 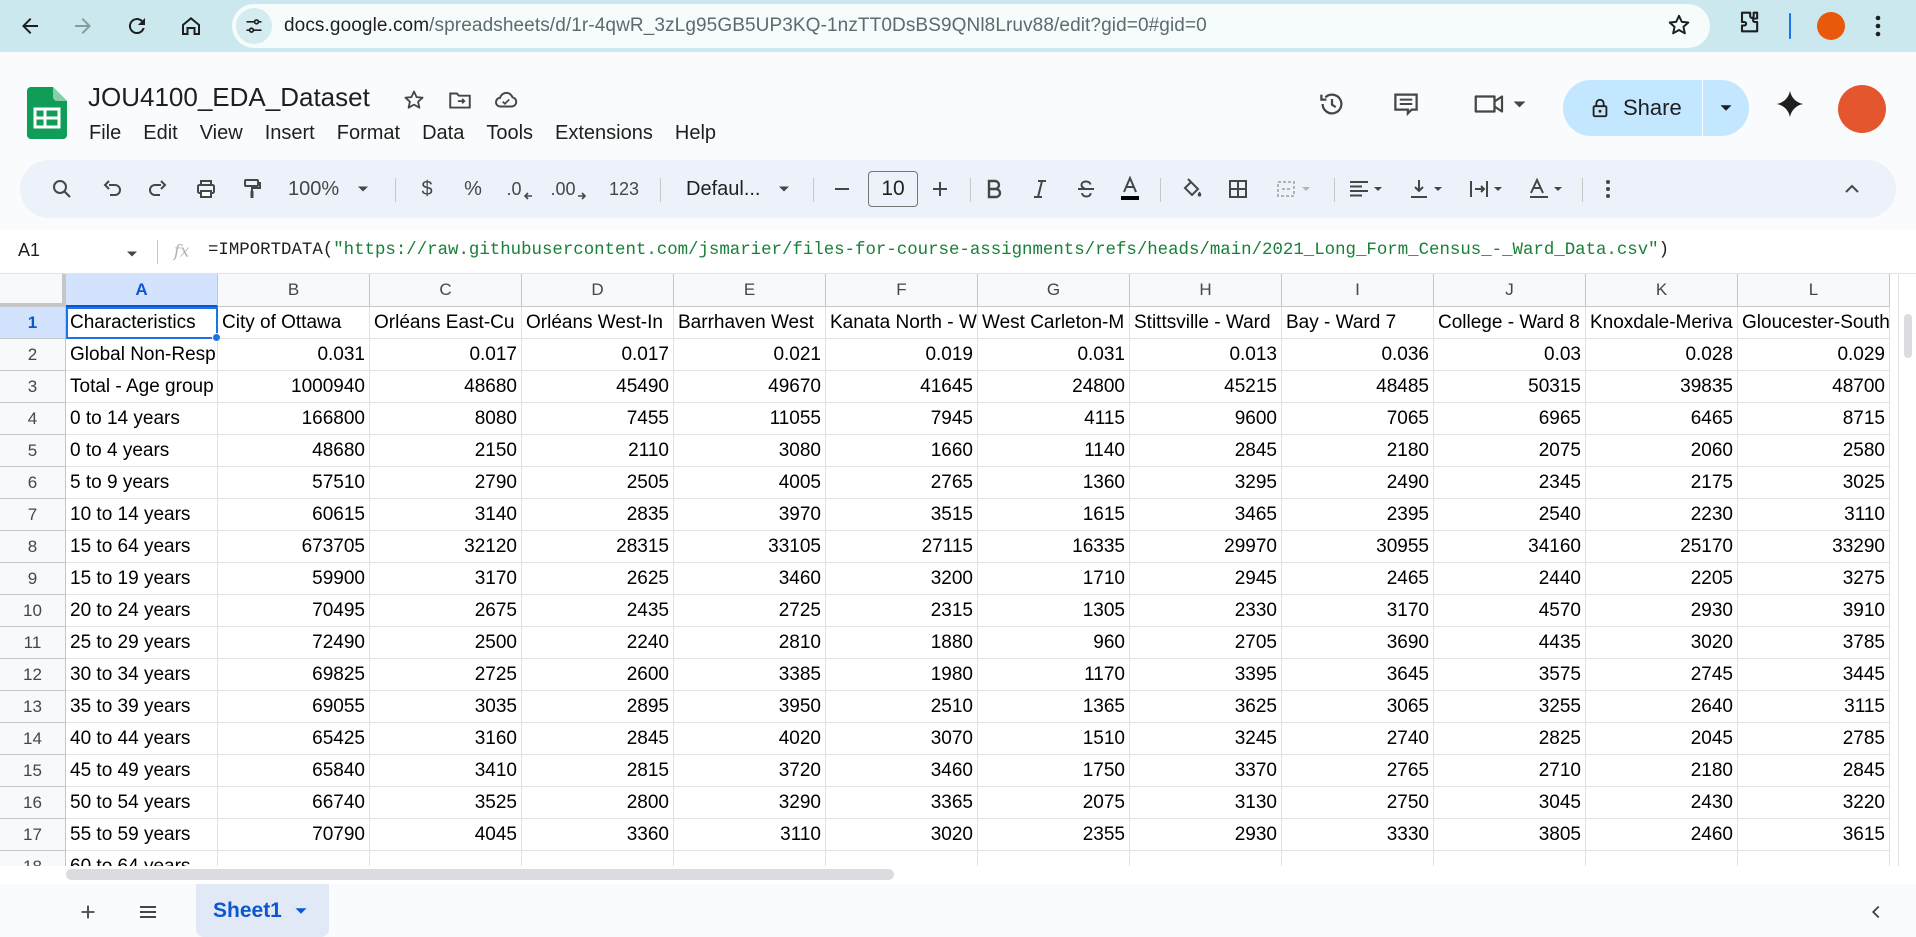 I want to click on cell-i3: 48485, so click(x=1358, y=387).